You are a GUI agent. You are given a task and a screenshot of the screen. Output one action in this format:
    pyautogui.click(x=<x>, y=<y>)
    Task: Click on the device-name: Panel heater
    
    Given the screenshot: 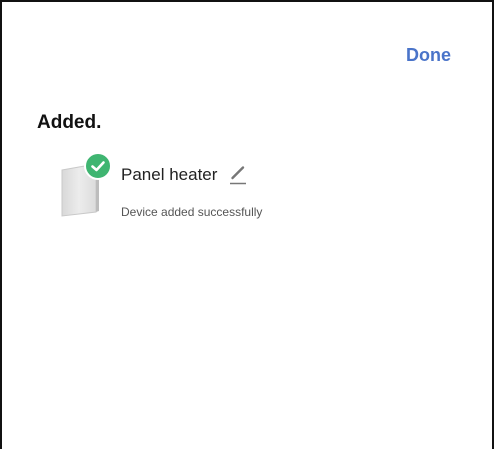 What is the action you would take?
    pyautogui.click(x=169, y=174)
    